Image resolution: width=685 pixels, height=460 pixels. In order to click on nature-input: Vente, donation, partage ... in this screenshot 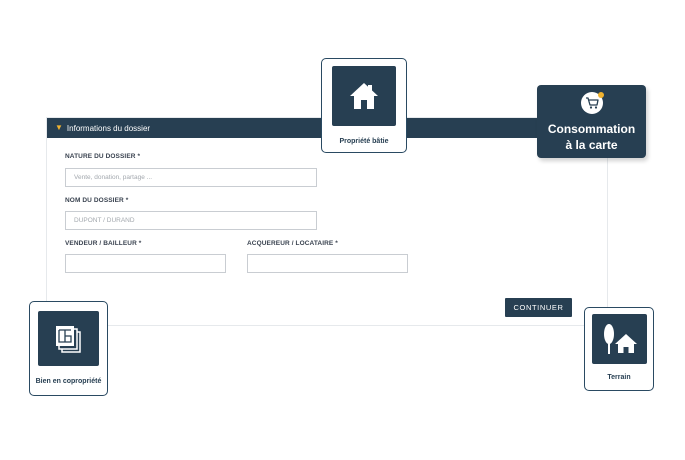, I will do `click(191, 177)`.